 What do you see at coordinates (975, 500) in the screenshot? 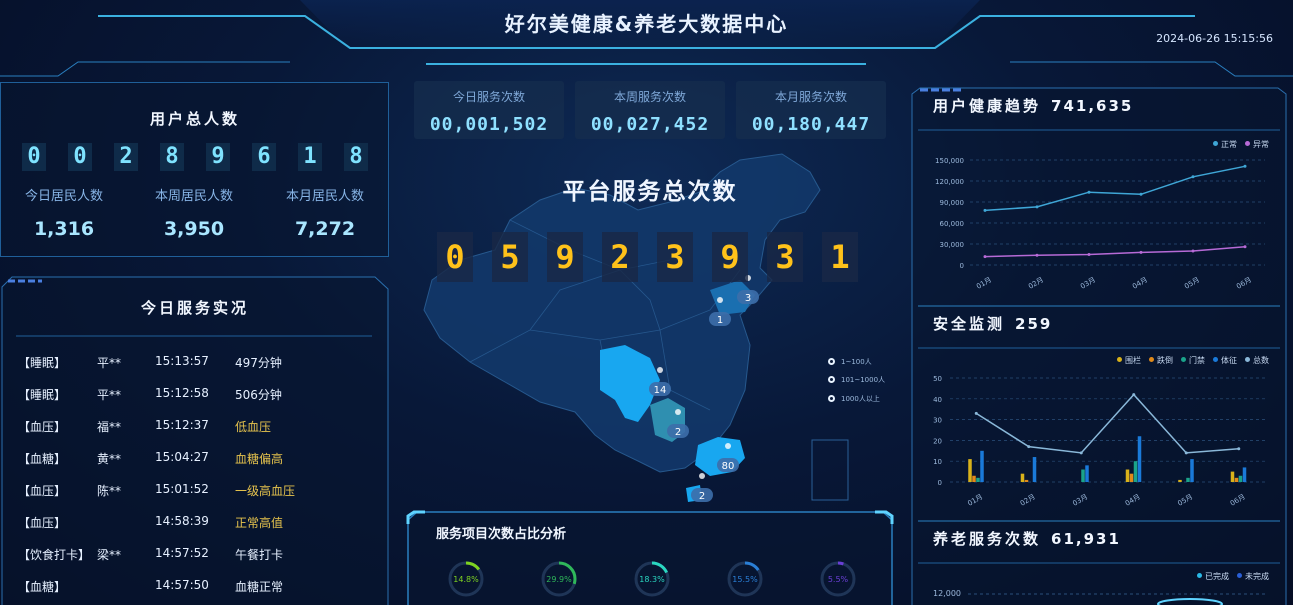
I see `x-tick-label: 01月` at bounding box center [975, 500].